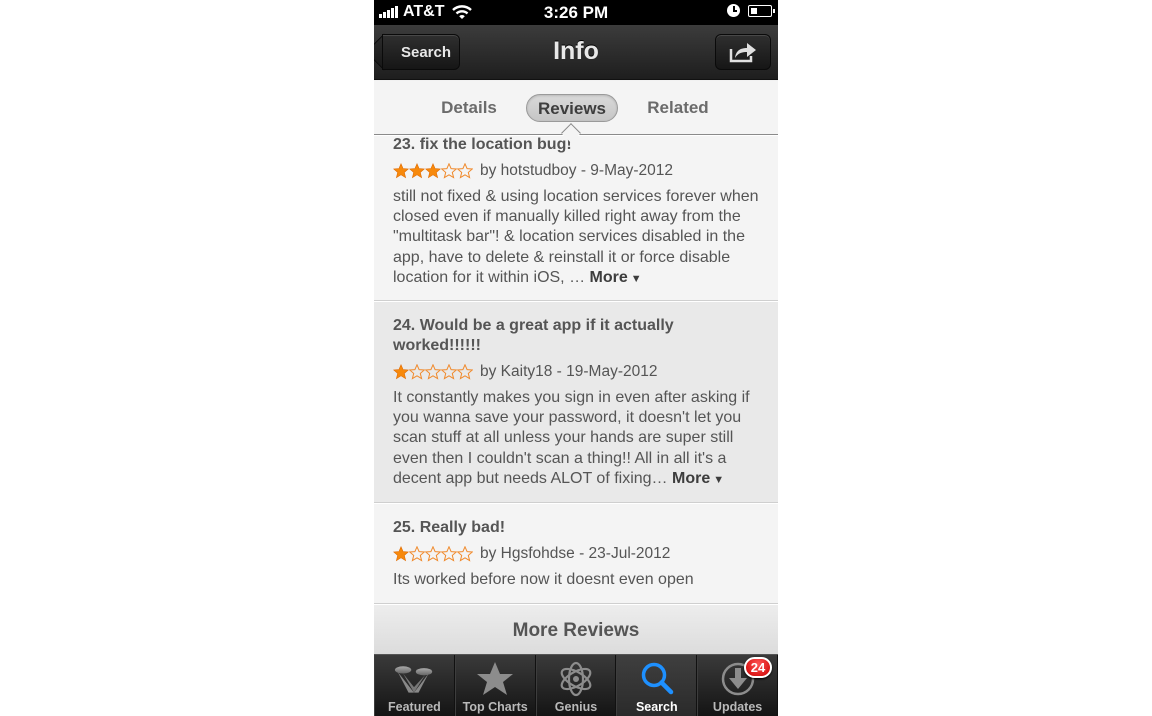 This screenshot has width=1152, height=716. What do you see at coordinates (754, 10) in the screenshot?
I see `battery-level` at bounding box center [754, 10].